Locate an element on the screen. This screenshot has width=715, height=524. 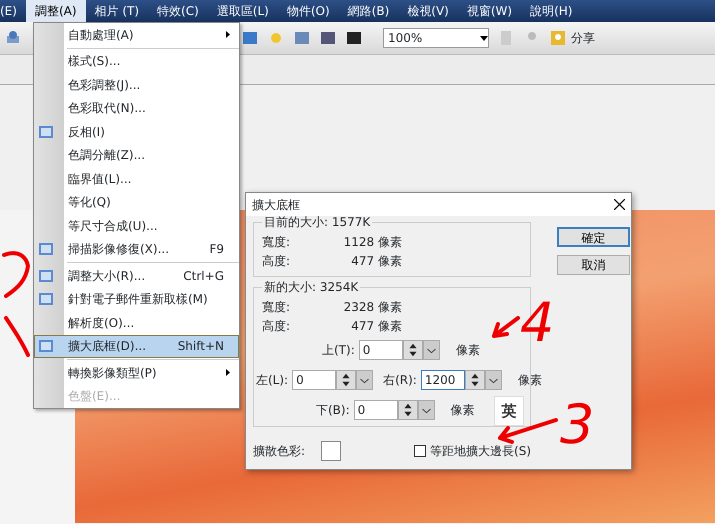
menu-item: 視窗(W) is located at coordinates (490, 11).